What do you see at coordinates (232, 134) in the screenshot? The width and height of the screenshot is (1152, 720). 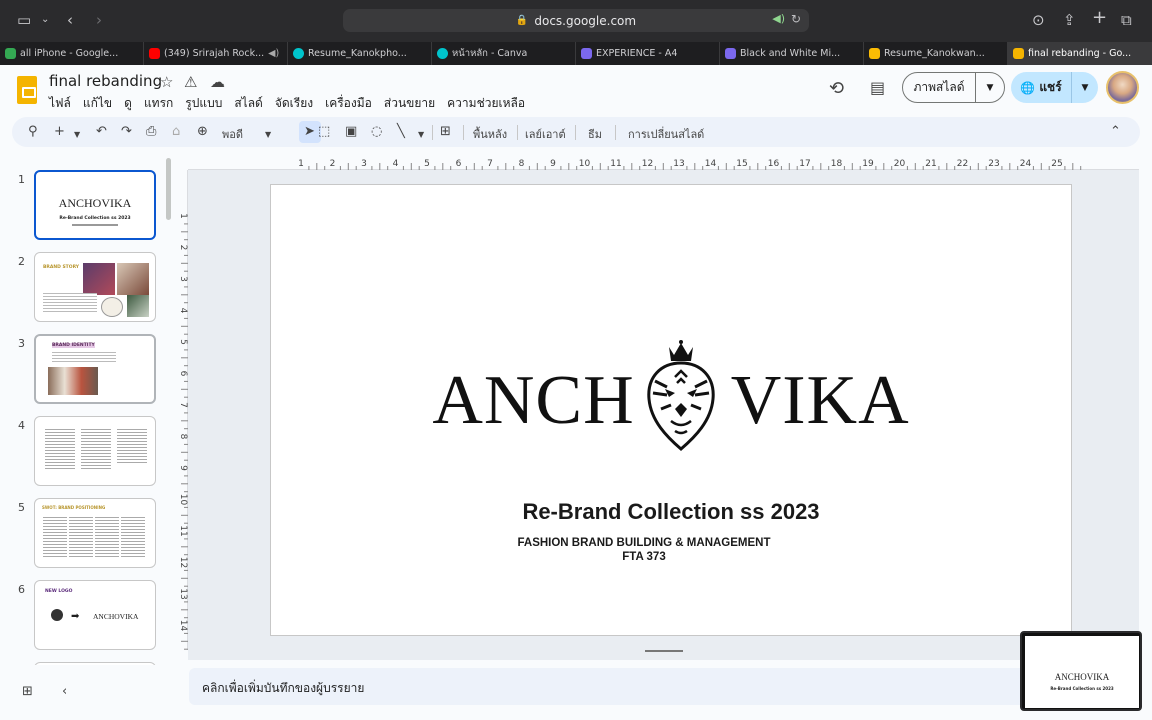 I see `zoom-select: พอดี` at bounding box center [232, 134].